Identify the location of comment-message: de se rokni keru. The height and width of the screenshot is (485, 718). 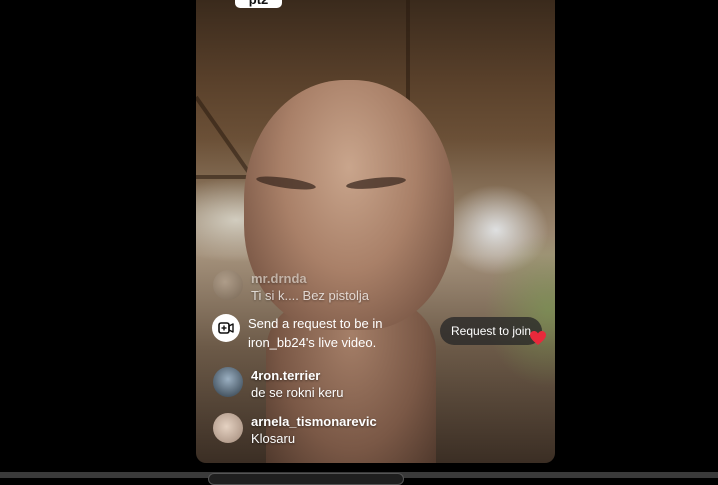
(297, 392).